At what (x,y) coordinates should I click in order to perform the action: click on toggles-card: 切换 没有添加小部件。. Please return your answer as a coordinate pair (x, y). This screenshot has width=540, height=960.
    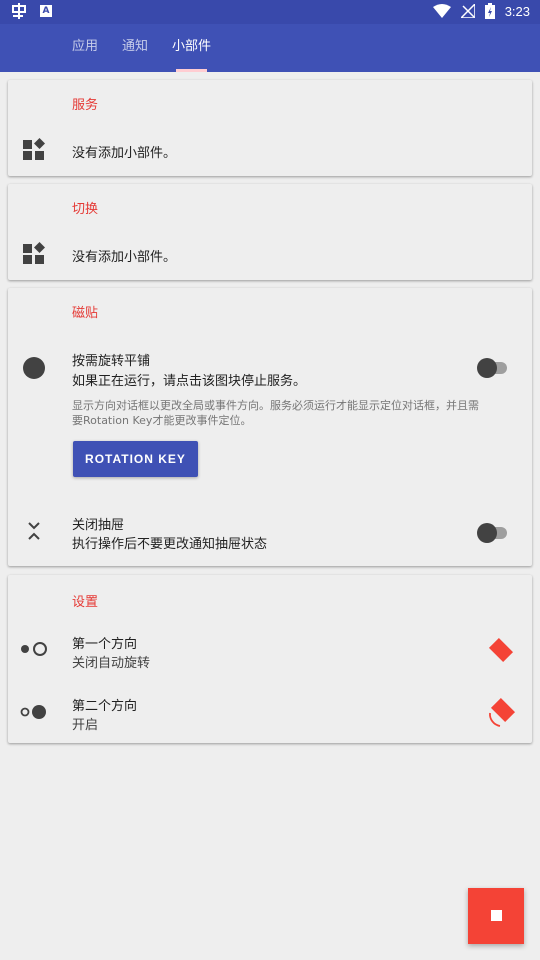
    Looking at the image, I should click on (270, 232).